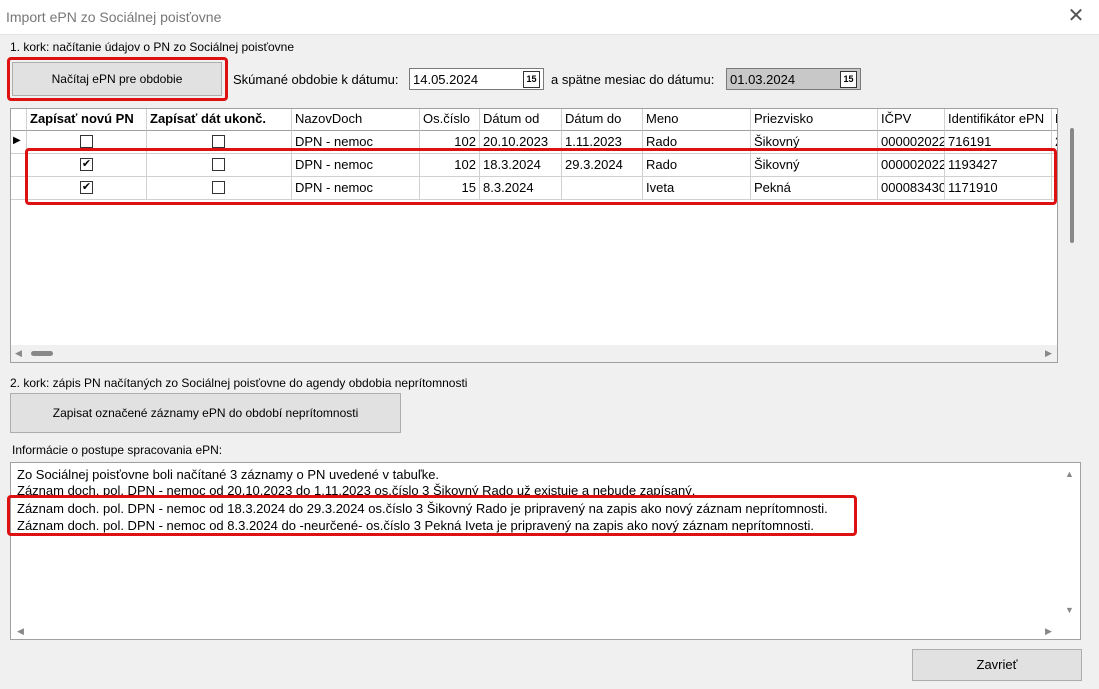  I want to click on scroll-down-icon: ▼, so click(1069, 610).